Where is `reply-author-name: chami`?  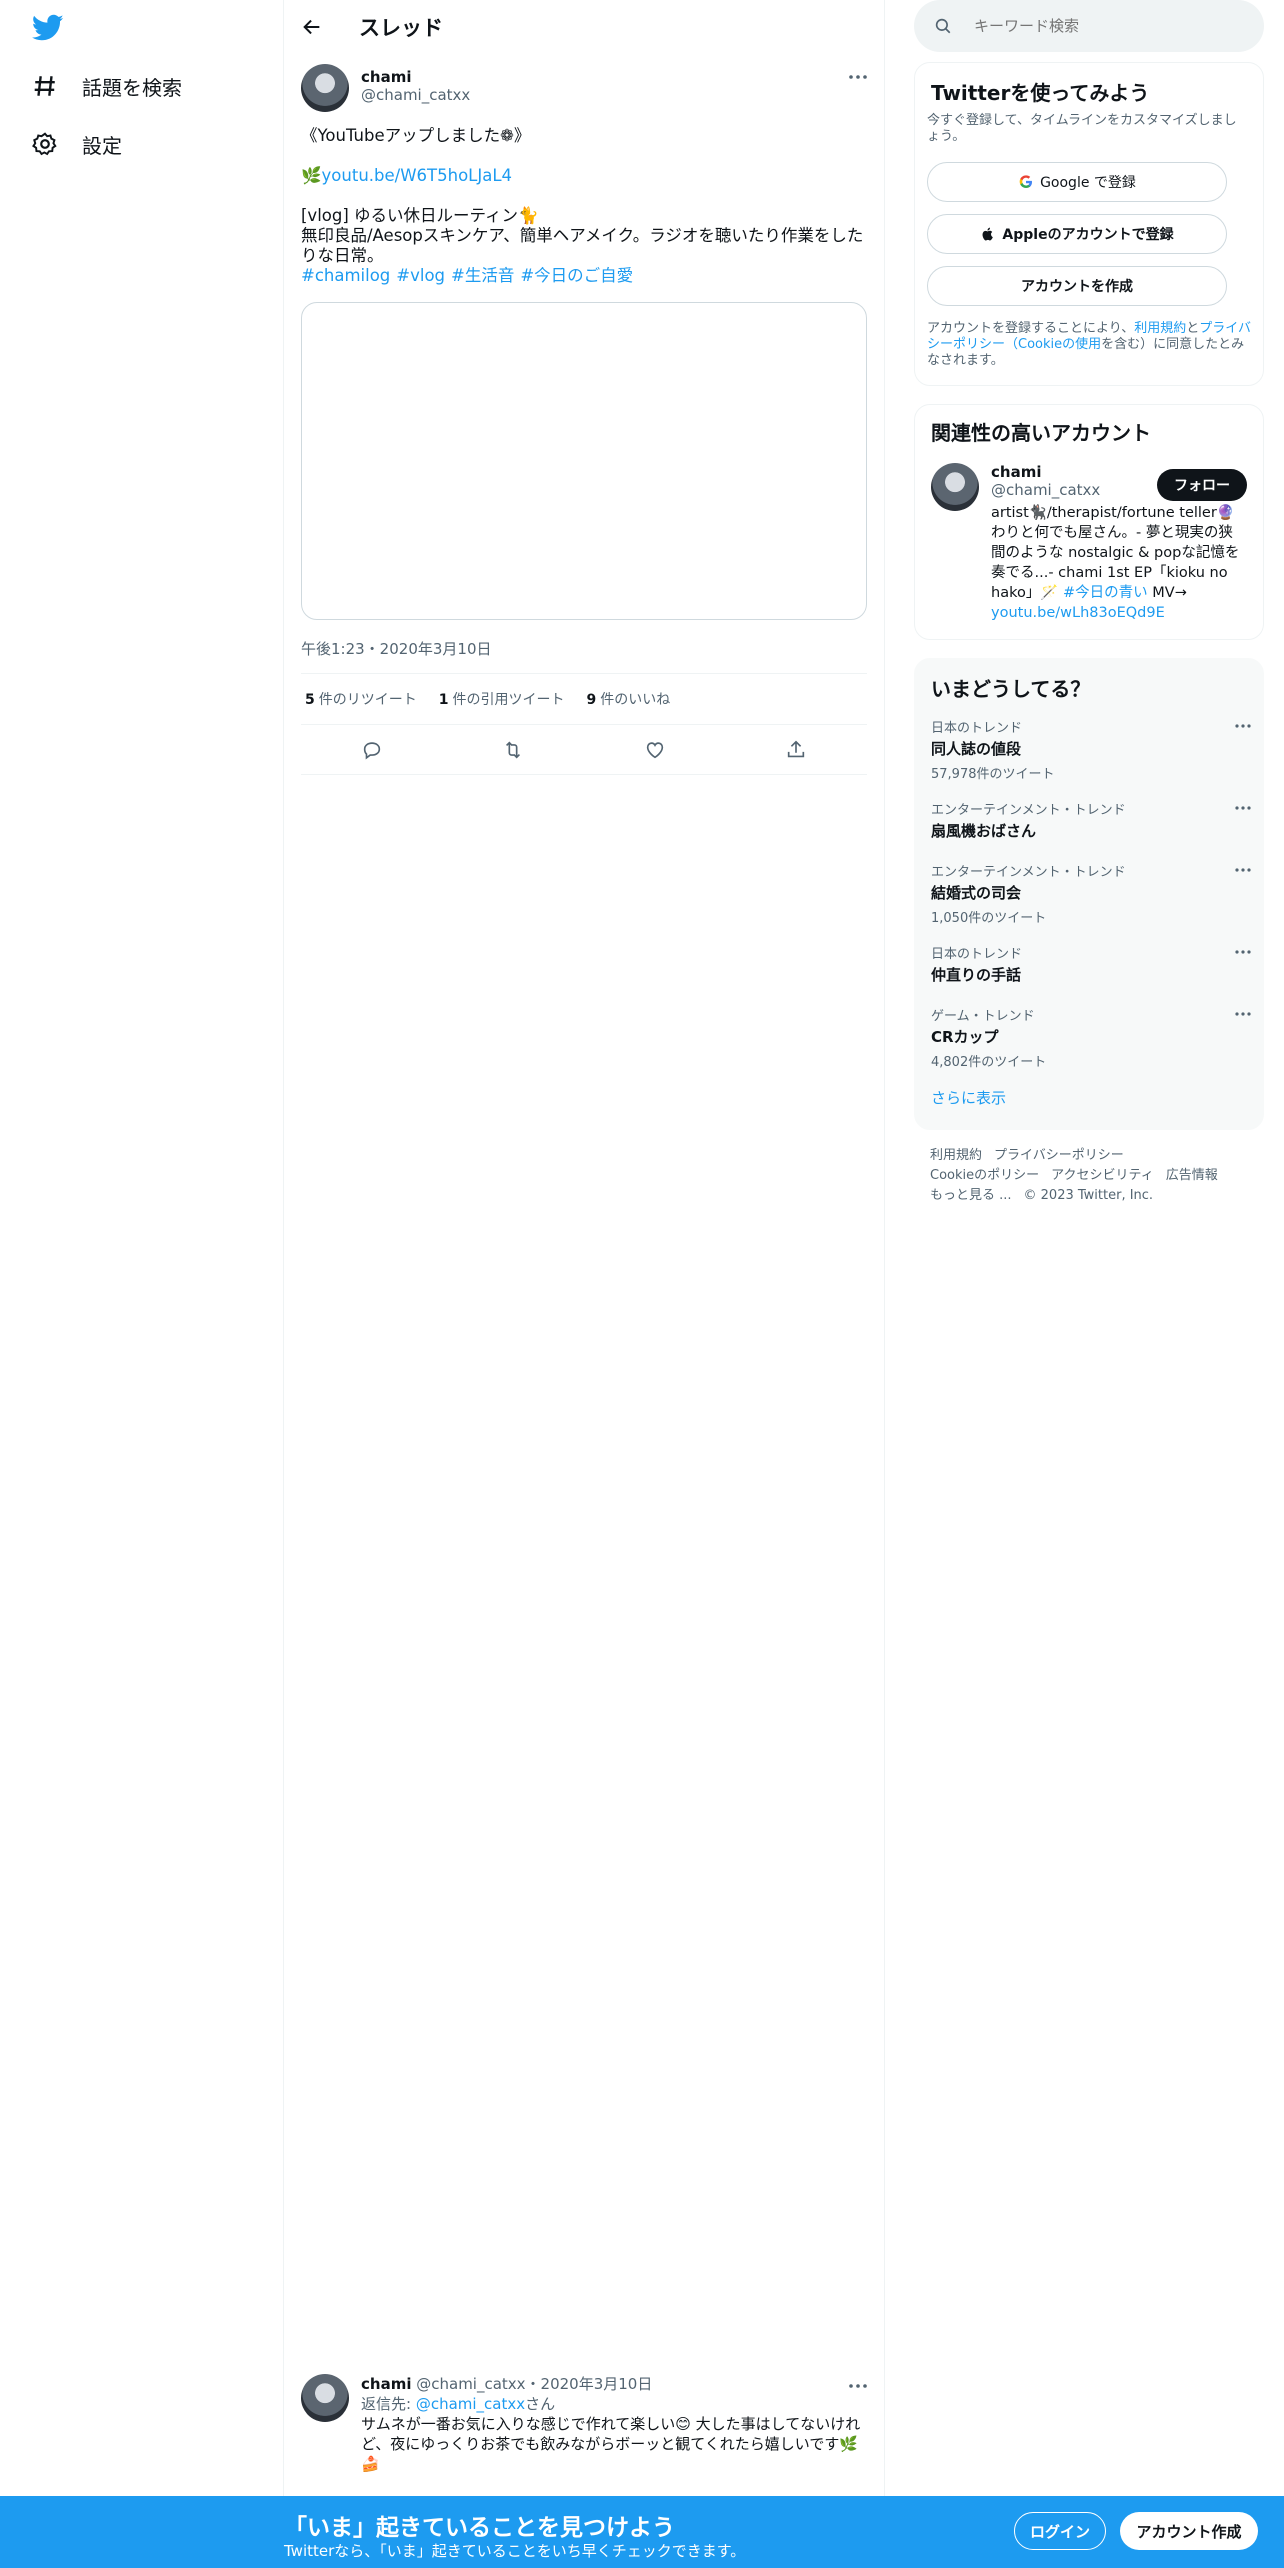
reply-author-name: chami is located at coordinates (386, 2384).